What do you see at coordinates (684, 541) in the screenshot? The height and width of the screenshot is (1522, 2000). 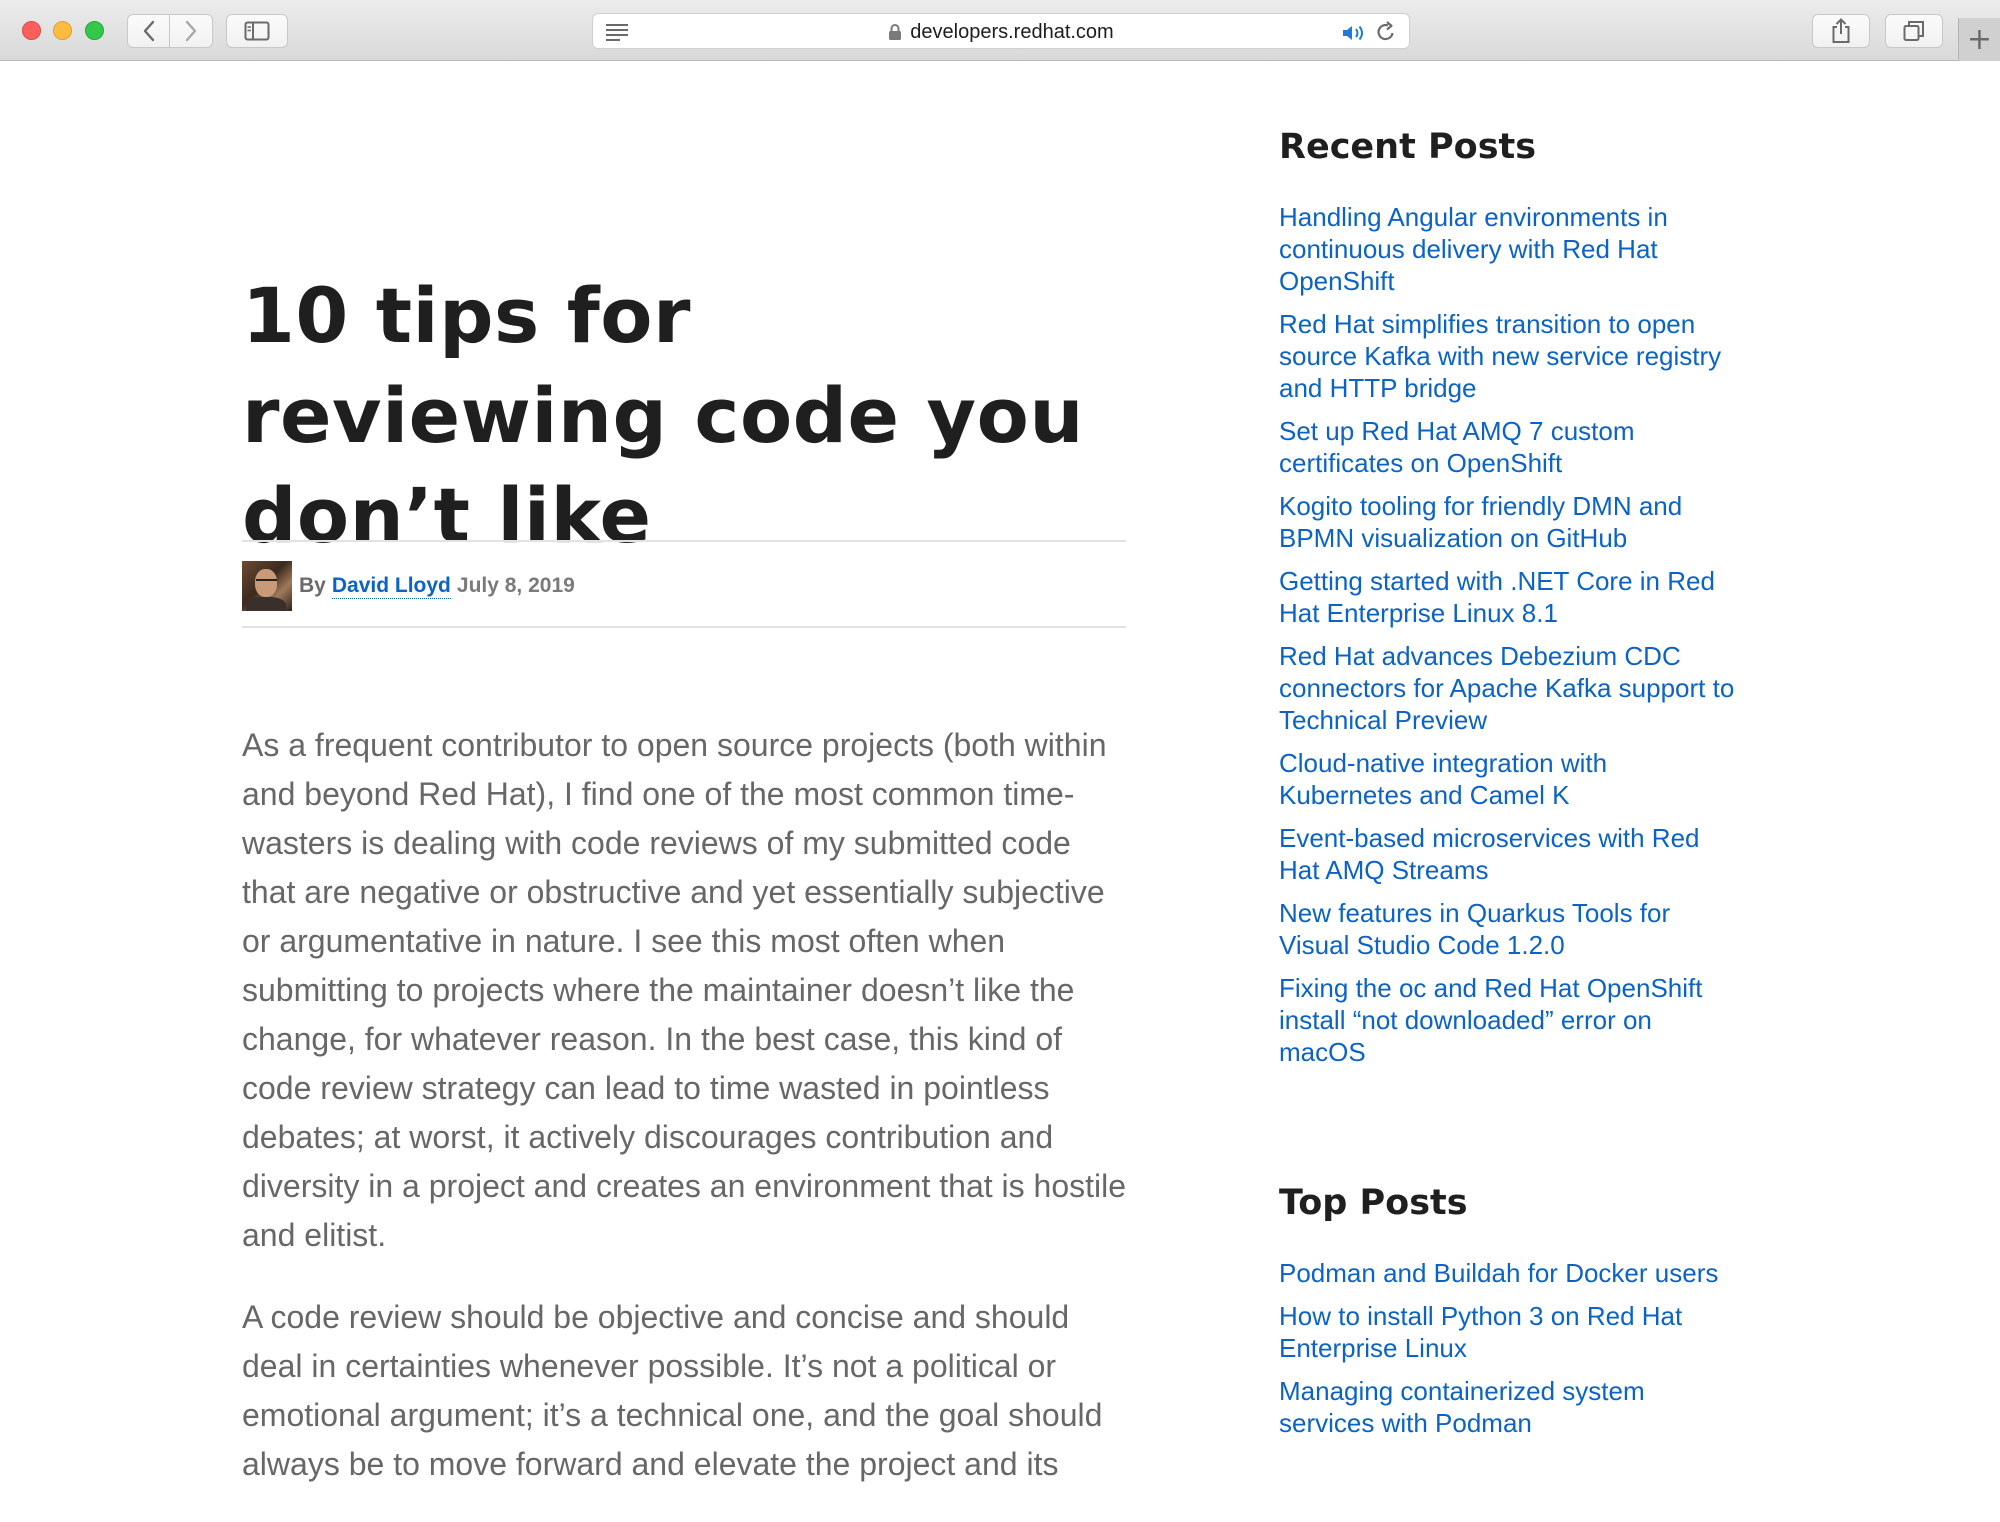 I see `byline-divider-top` at bounding box center [684, 541].